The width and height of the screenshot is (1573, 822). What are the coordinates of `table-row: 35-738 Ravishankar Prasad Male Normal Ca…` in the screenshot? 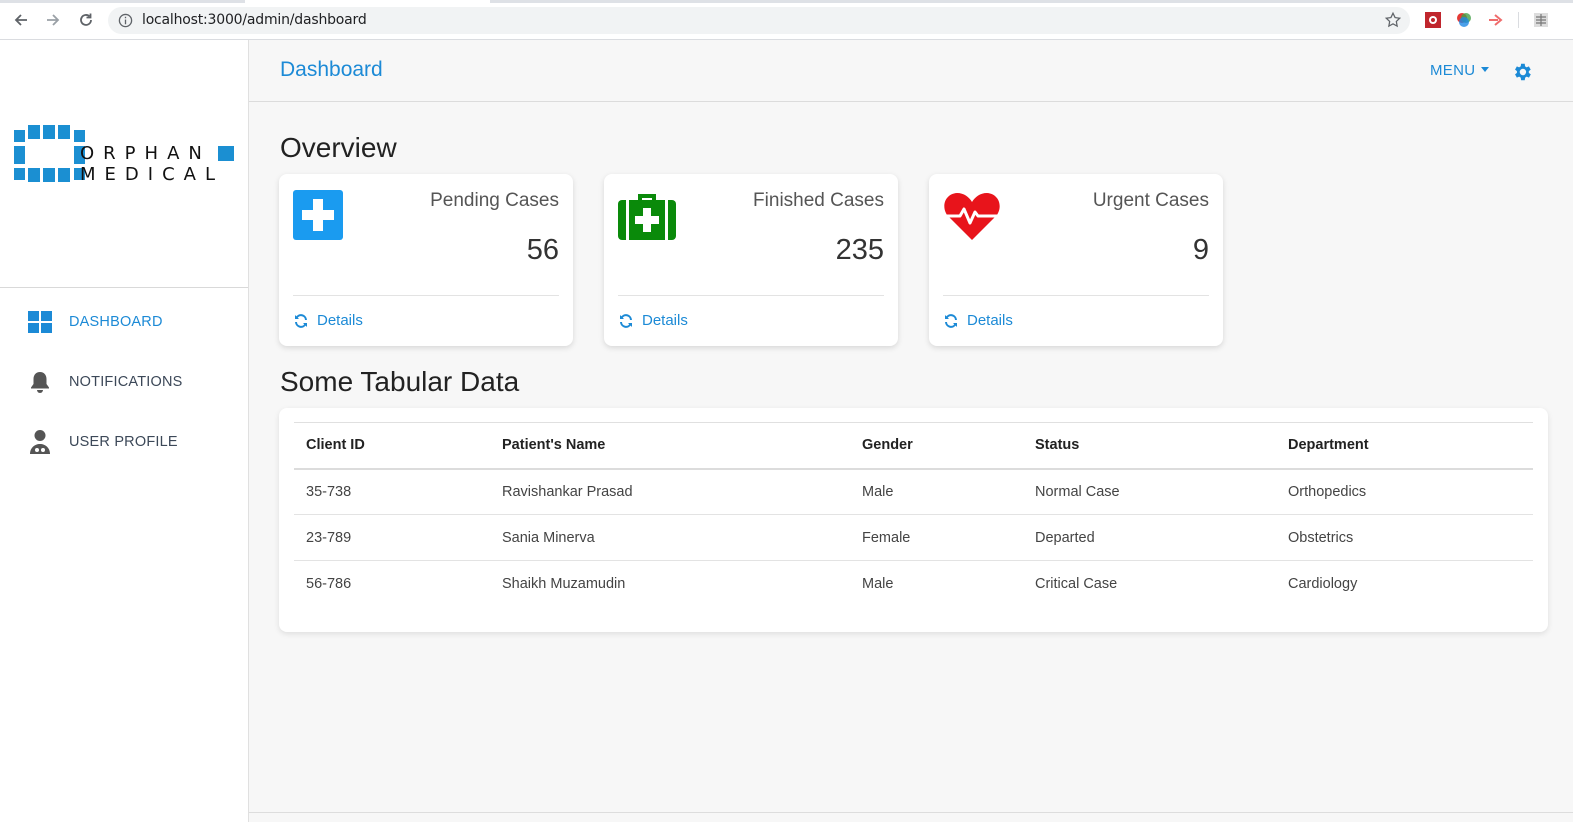 It's located at (913, 491).